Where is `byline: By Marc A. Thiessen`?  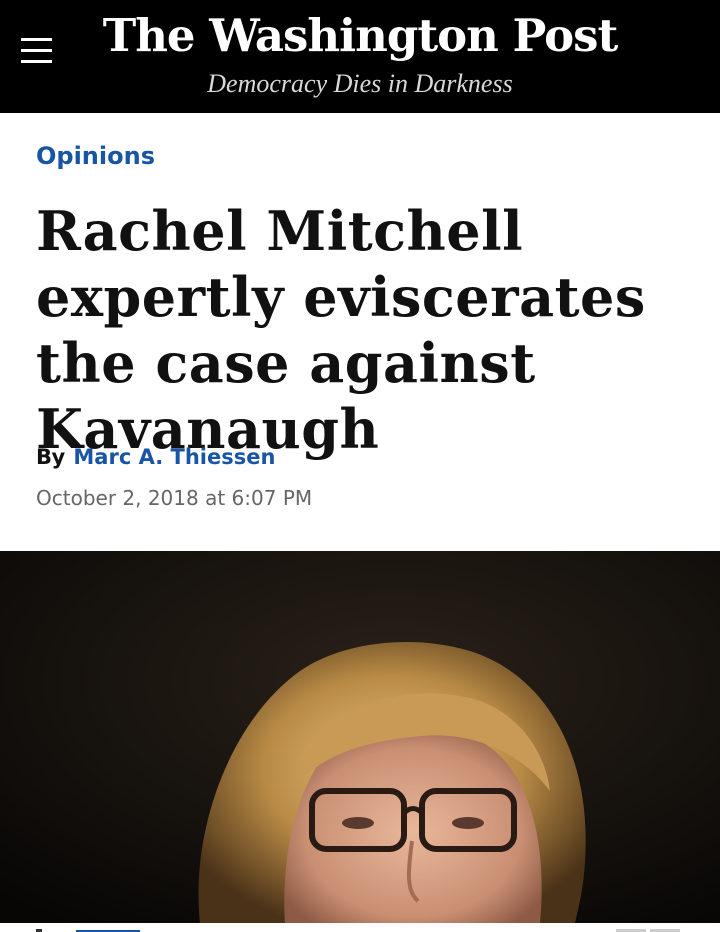
byline: By Marc A. Thiessen is located at coordinates (155, 457).